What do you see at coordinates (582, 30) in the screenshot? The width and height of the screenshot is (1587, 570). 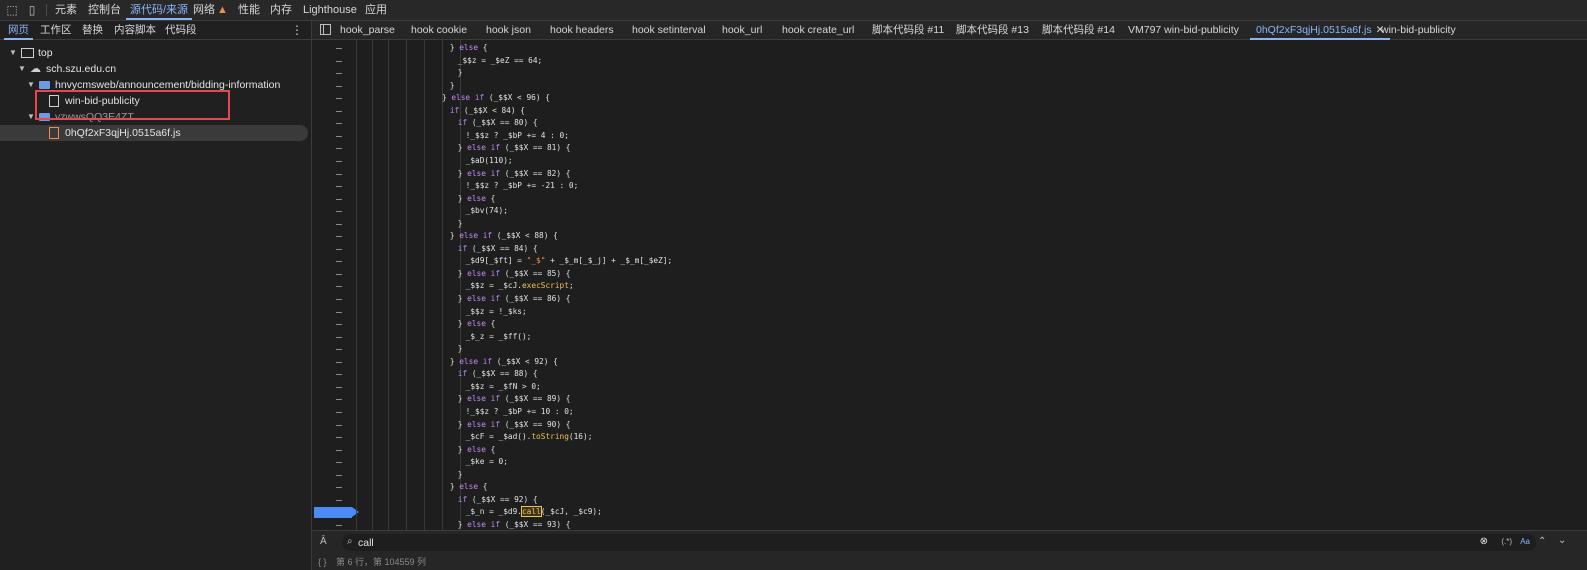 I see `editor-tab: hook headers` at bounding box center [582, 30].